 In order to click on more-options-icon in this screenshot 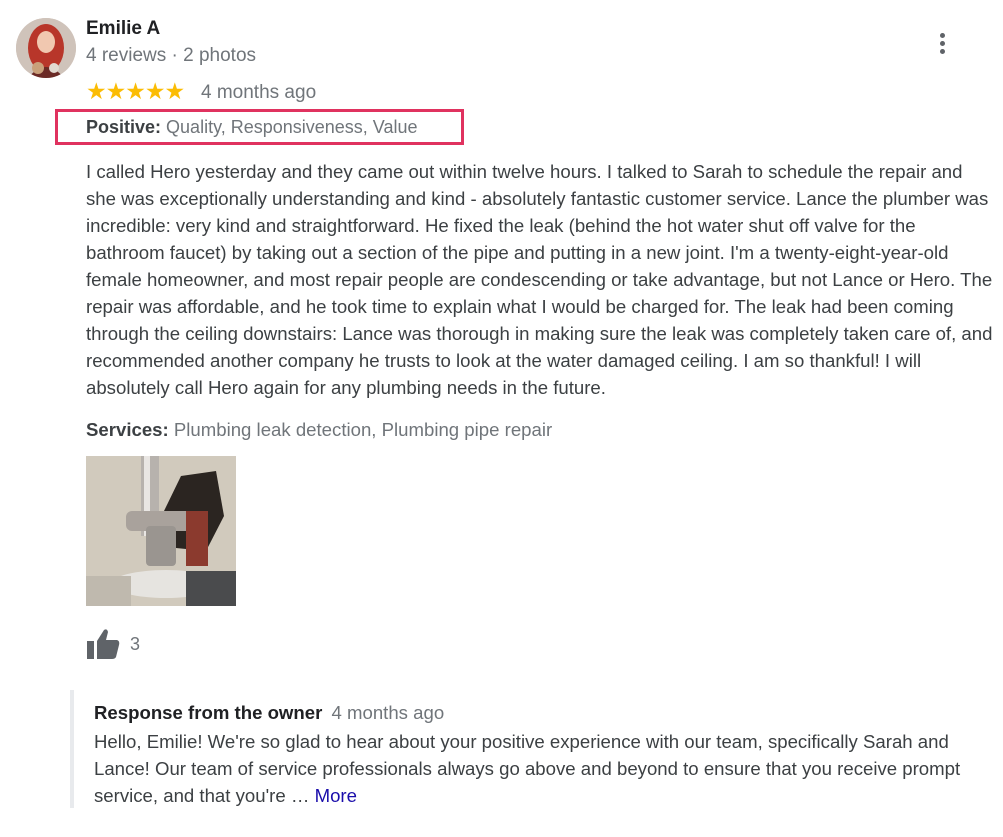, I will do `click(942, 45)`.